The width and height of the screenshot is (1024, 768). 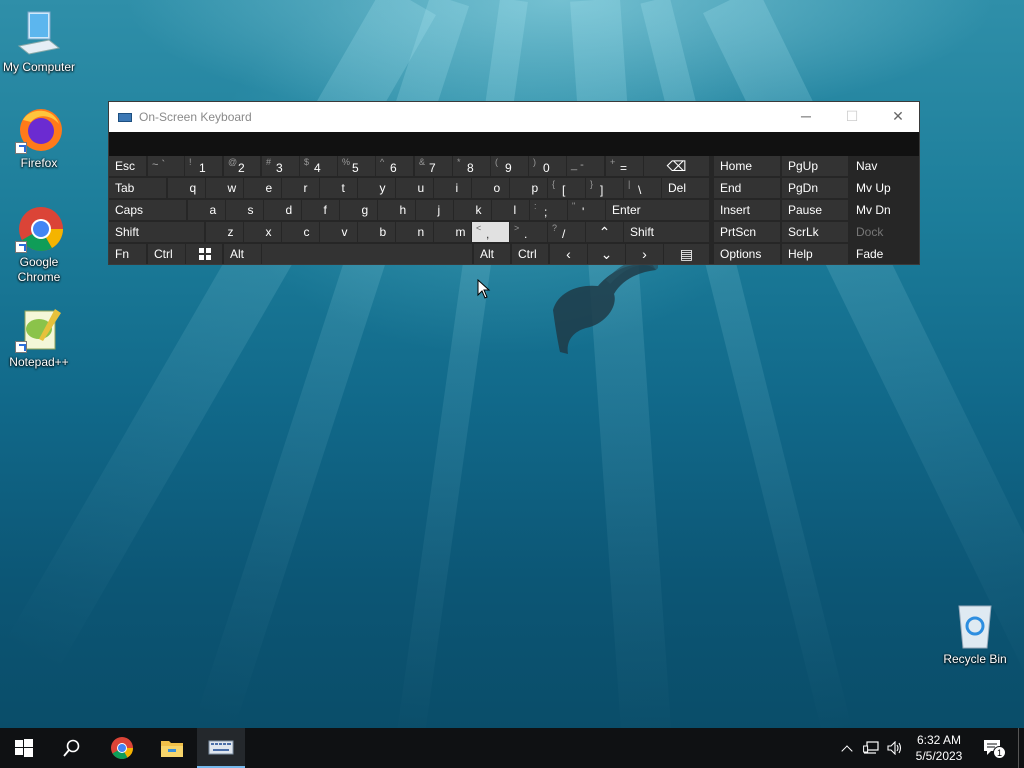 What do you see at coordinates (490, 188) in the screenshot?
I see `key-o: o` at bounding box center [490, 188].